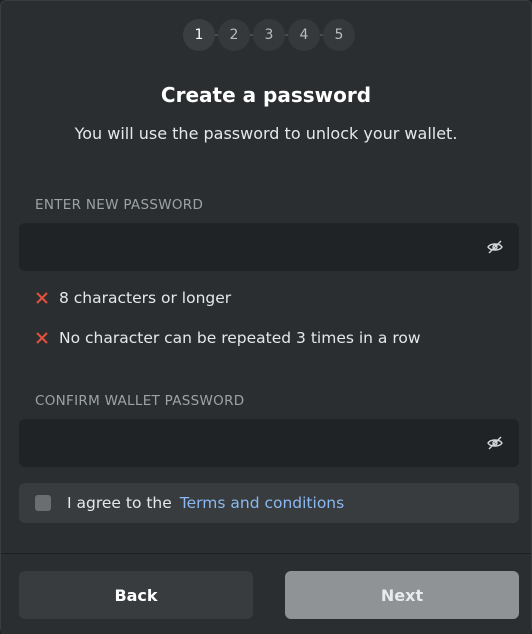 The width and height of the screenshot is (532, 634). What do you see at coordinates (234, 35) in the screenshot?
I see `step-2: 2` at bounding box center [234, 35].